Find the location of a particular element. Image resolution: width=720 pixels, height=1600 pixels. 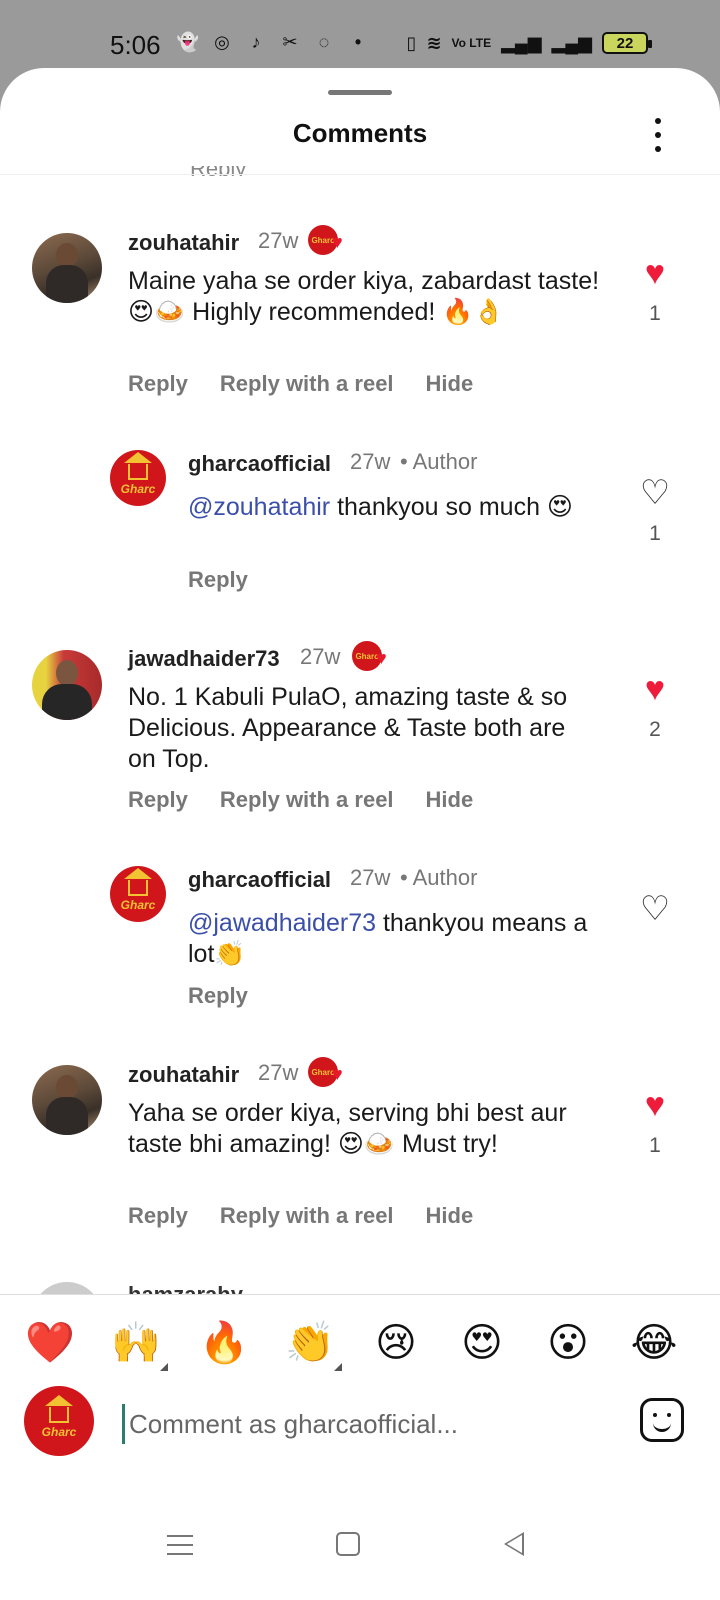

sheet-title: Comments is located at coordinates (360, 133).